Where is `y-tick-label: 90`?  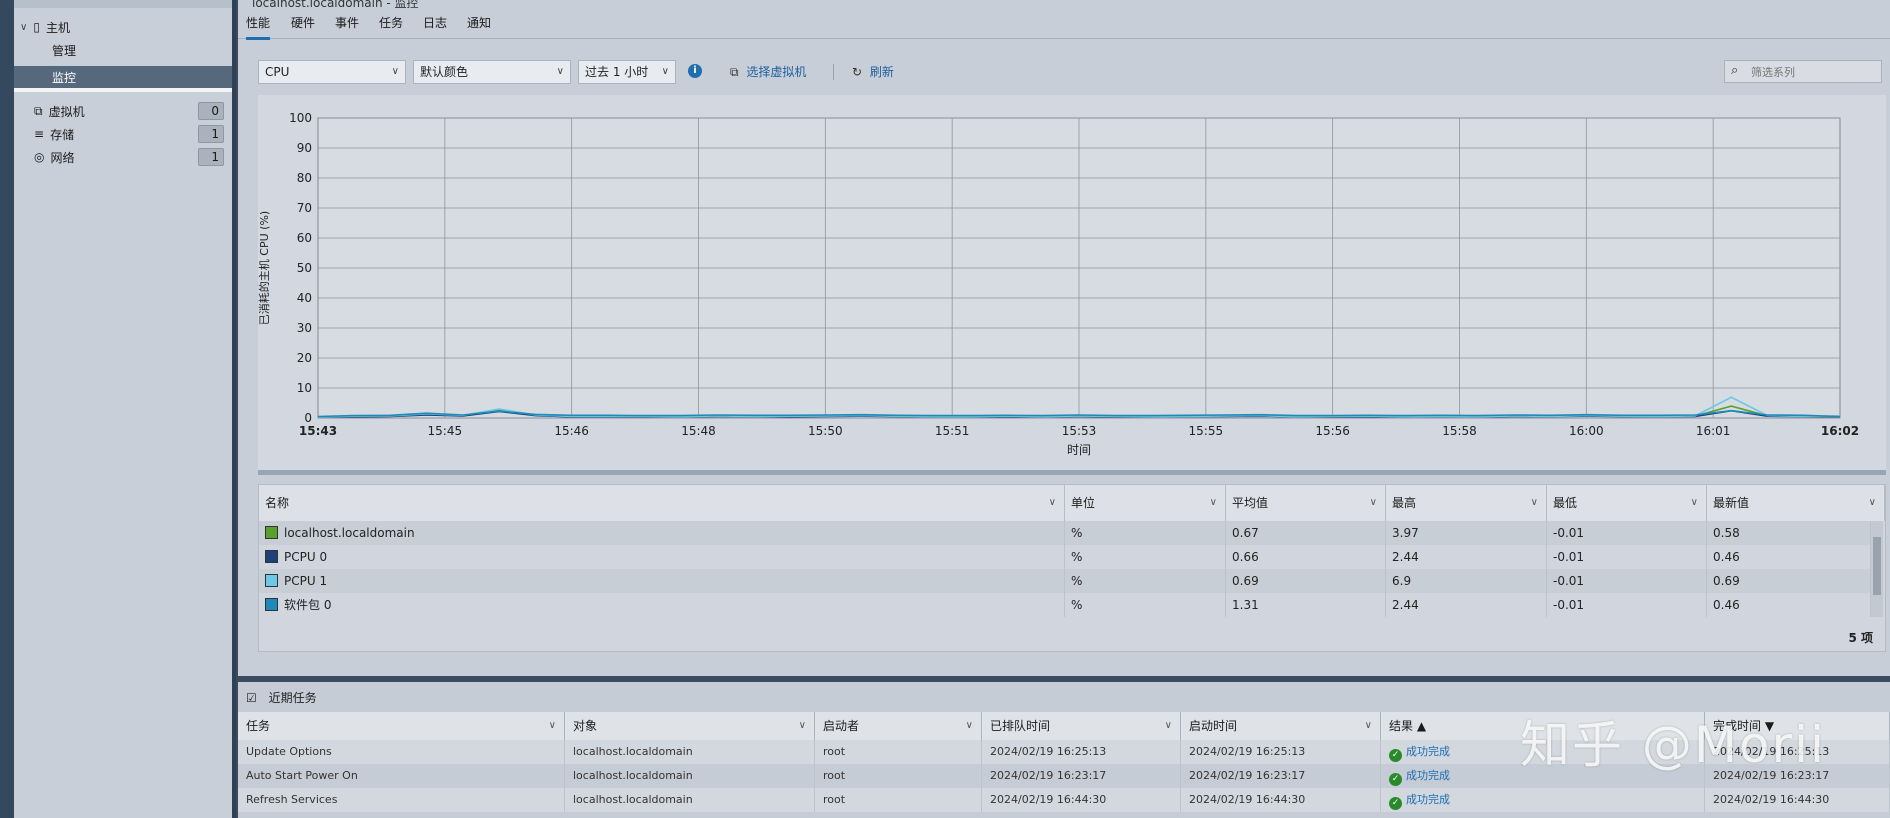 y-tick-label: 90 is located at coordinates (304, 148).